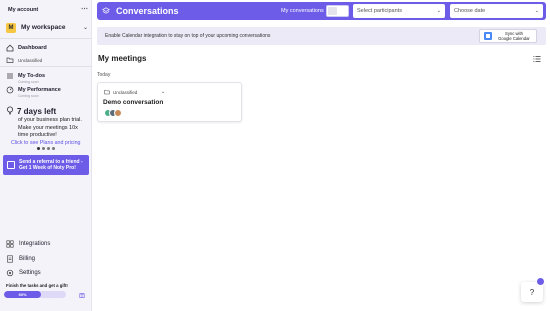 The width and height of the screenshot is (550, 311). What do you see at coordinates (84, 9) in the screenshot?
I see `more-icon: ⋯` at bounding box center [84, 9].